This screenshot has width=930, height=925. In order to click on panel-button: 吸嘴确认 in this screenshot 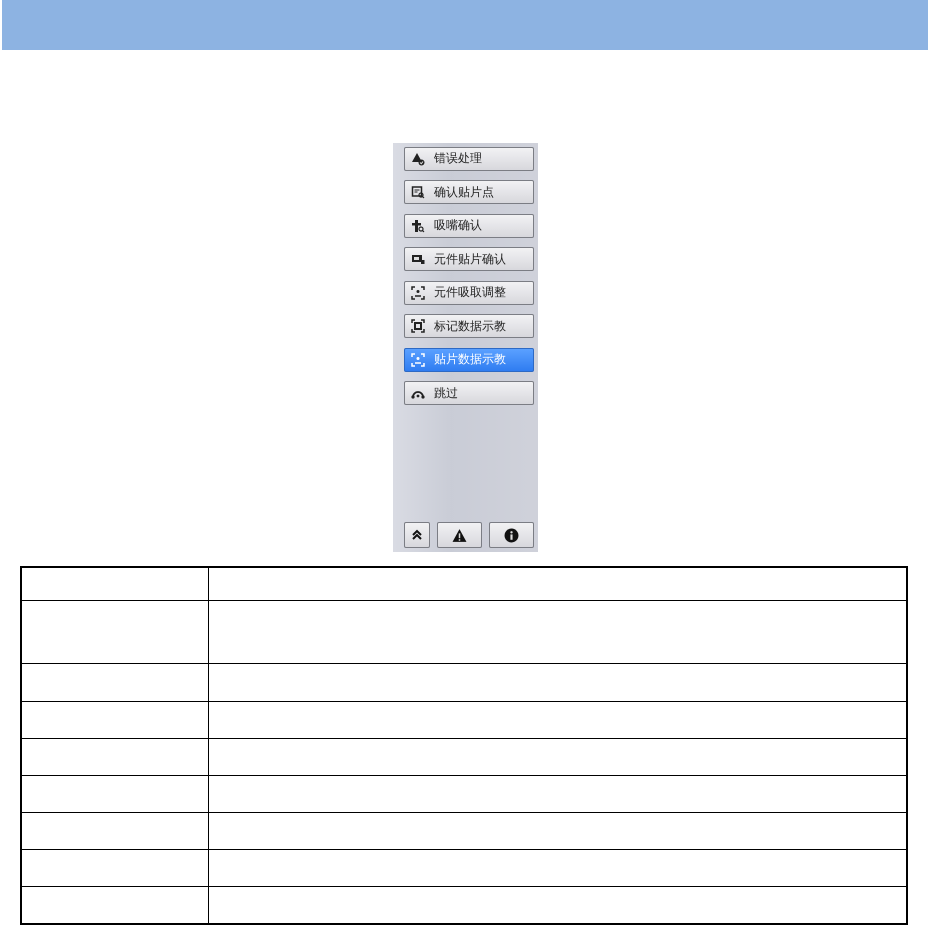, I will do `click(469, 226)`.